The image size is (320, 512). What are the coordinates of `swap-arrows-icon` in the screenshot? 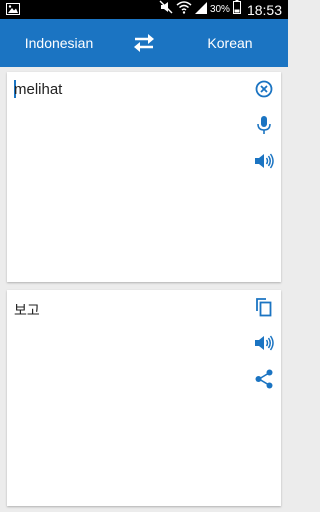 It's located at (144, 43).